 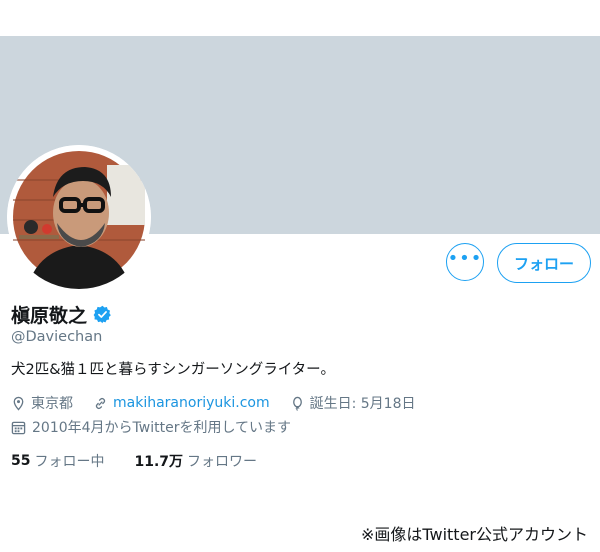 I want to click on avatar, so click(x=79, y=217).